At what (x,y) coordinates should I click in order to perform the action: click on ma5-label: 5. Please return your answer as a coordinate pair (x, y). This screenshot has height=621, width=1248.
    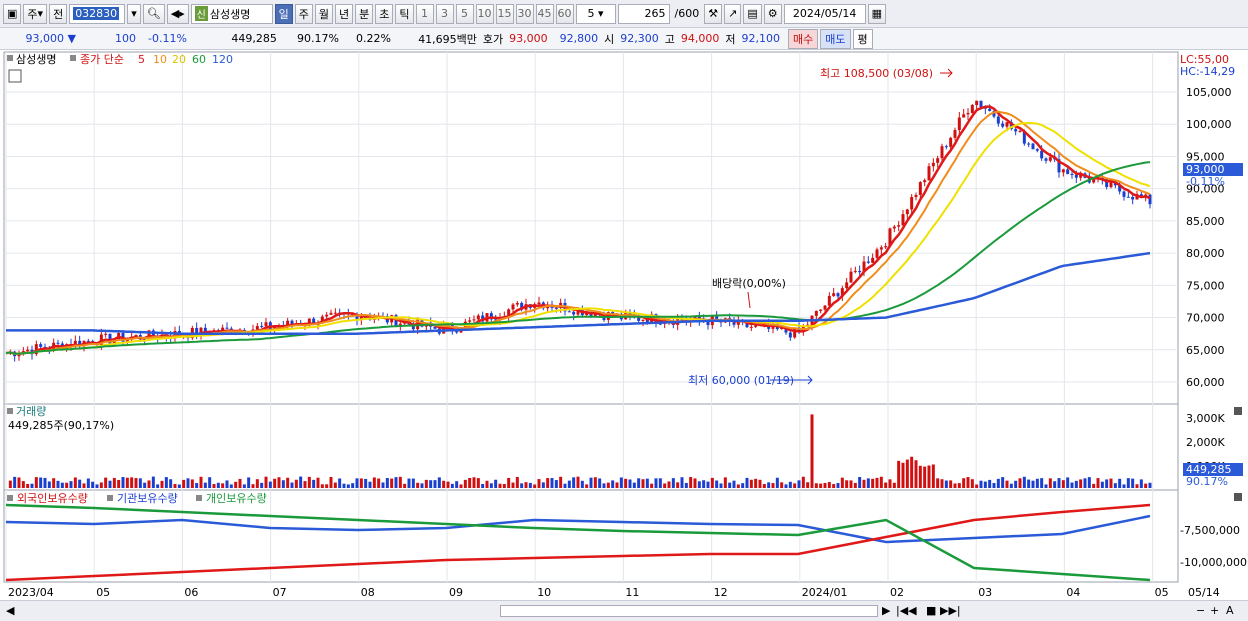
    Looking at the image, I should click on (141, 59).